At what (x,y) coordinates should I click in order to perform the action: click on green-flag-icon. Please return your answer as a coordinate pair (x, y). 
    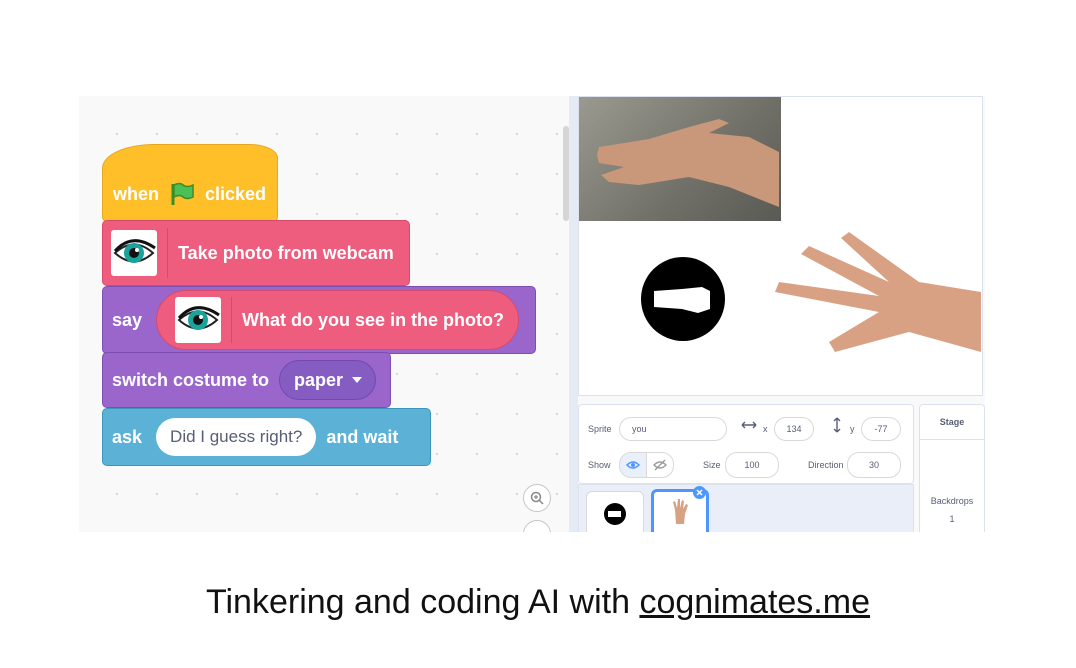
    Looking at the image, I should click on (182, 194).